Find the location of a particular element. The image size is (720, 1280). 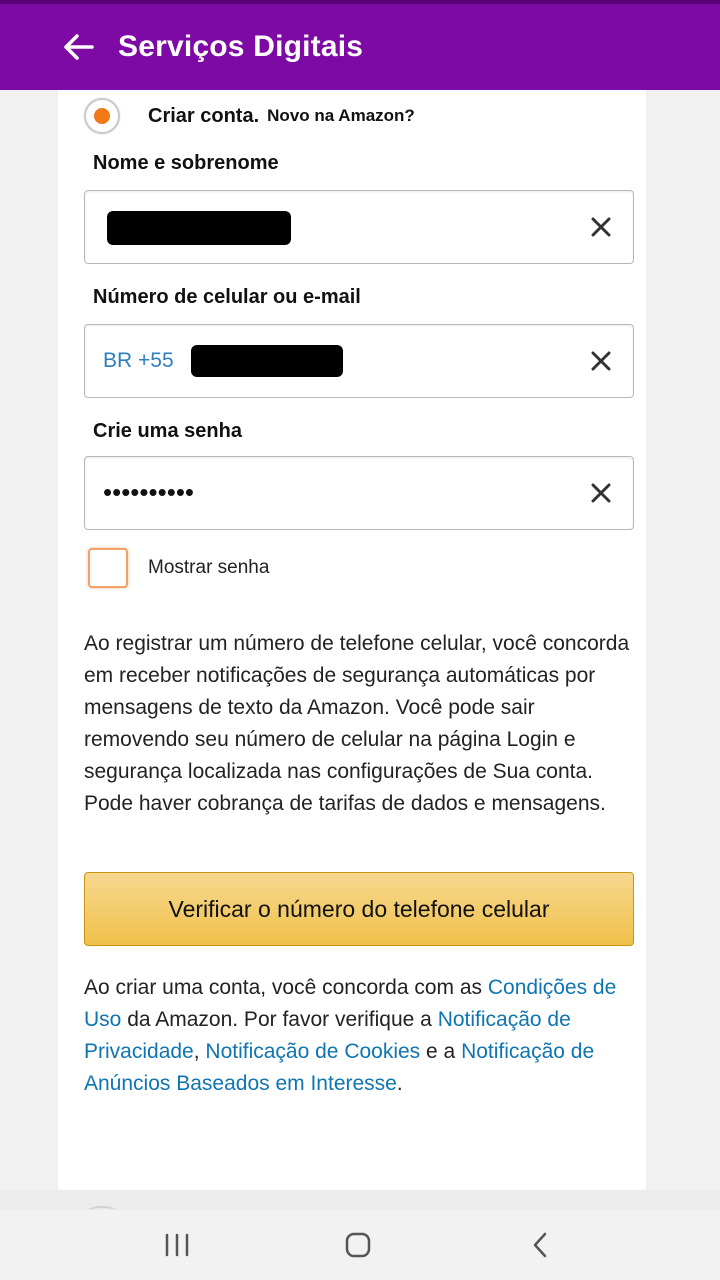

show-password-row: Mostrar senha is located at coordinates (178, 568).